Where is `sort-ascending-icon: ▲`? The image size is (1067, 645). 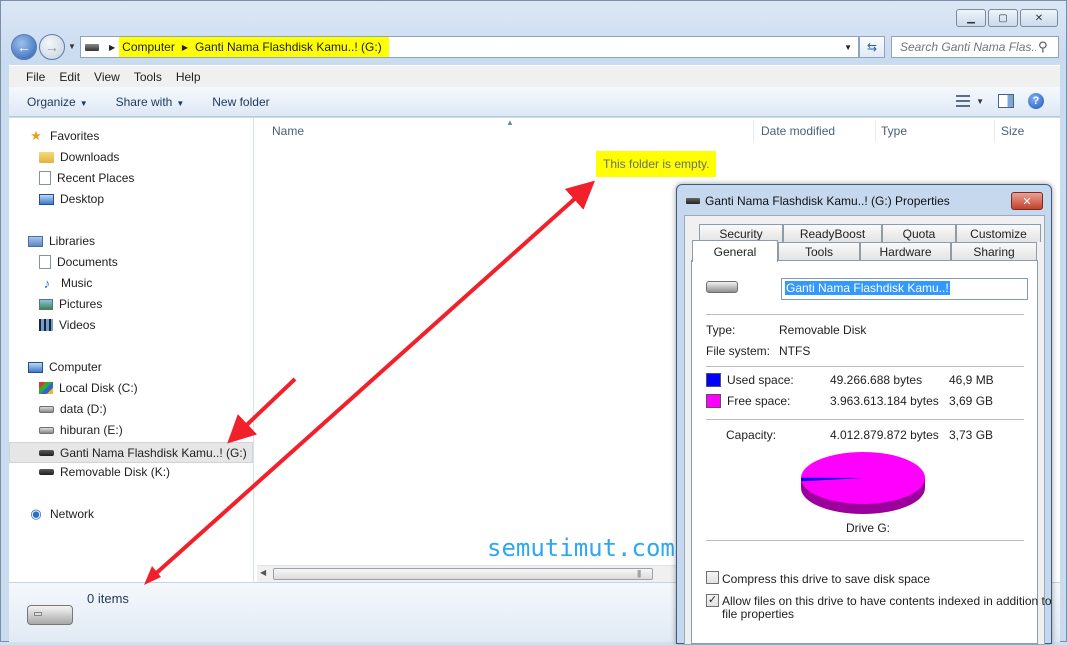 sort-ascending-icon: ▲ is located at coordinates (510, 122).